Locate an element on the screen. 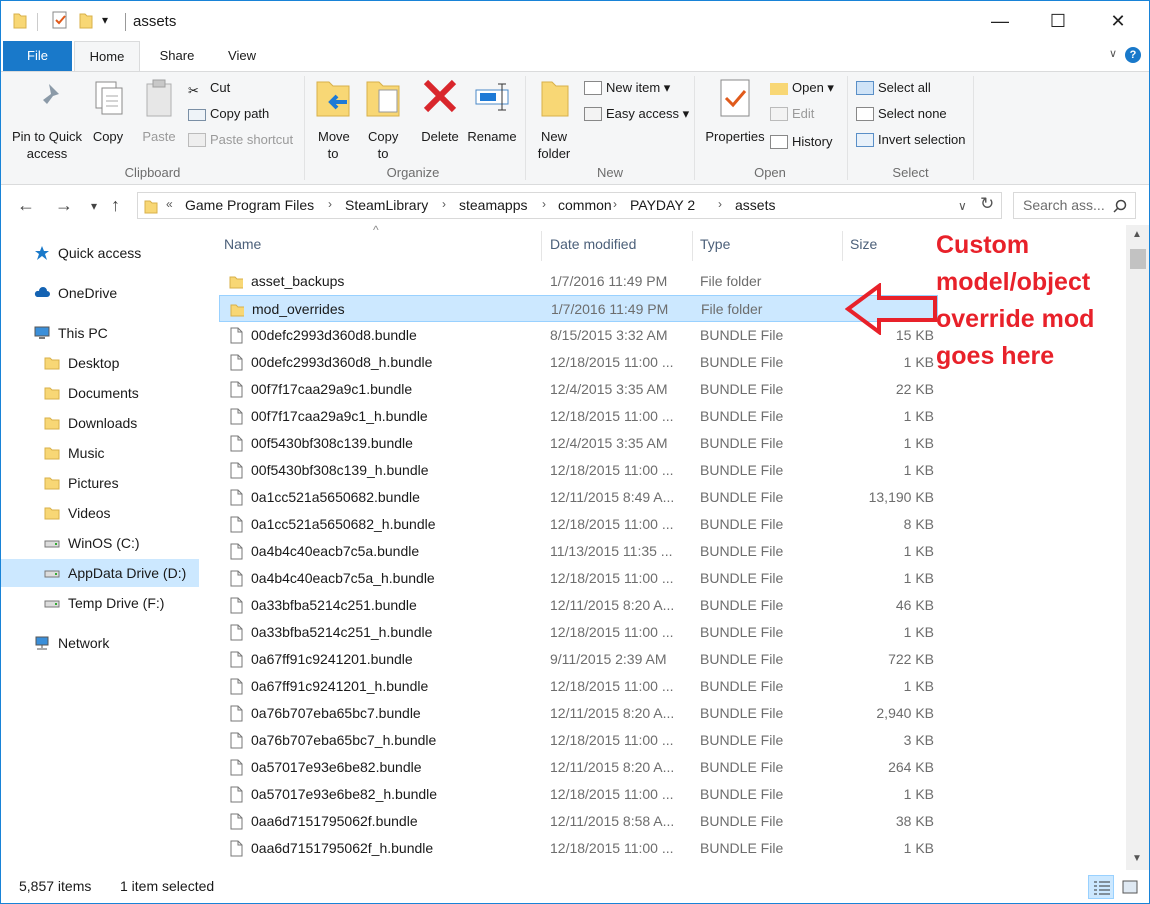 This screenshot has width=1150, height=904. column-header-type: Type is located at coordinates (715, 244).